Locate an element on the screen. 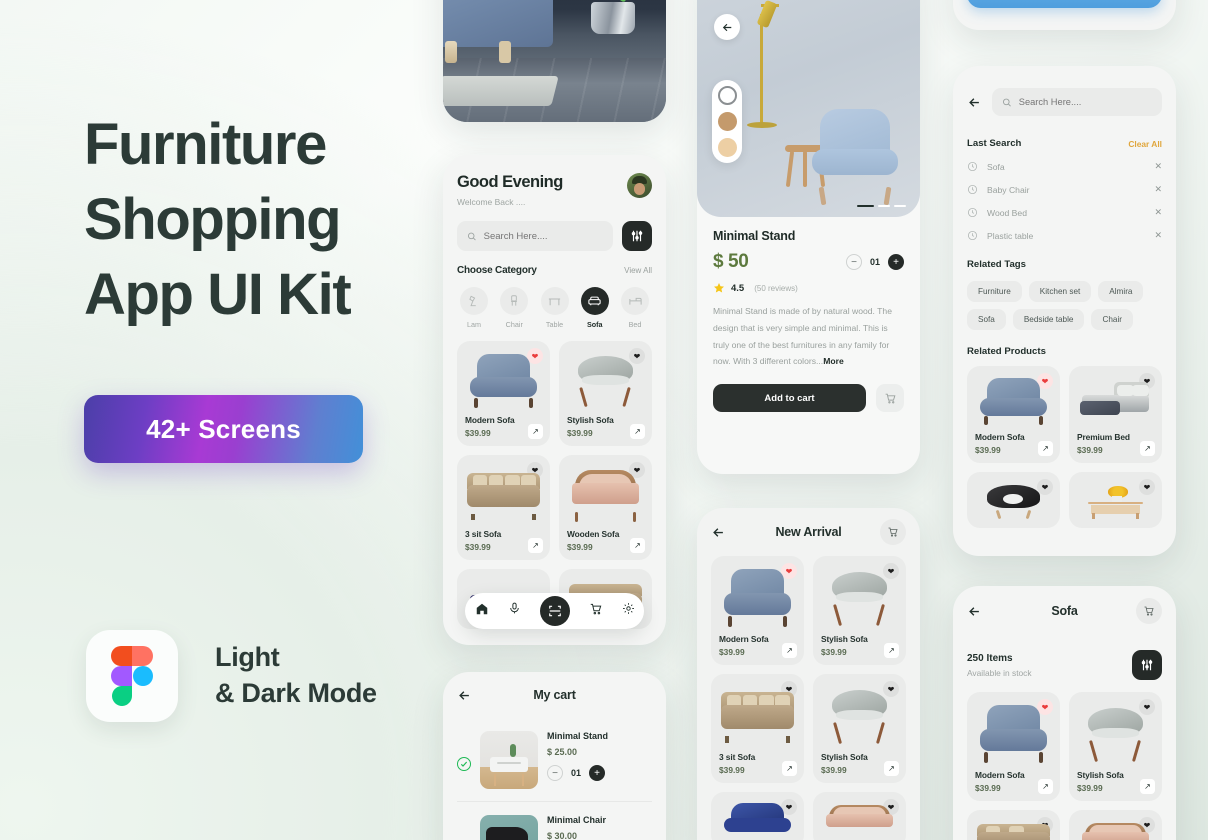  stylish-chair-illustration is located at coordinates (859, 714).